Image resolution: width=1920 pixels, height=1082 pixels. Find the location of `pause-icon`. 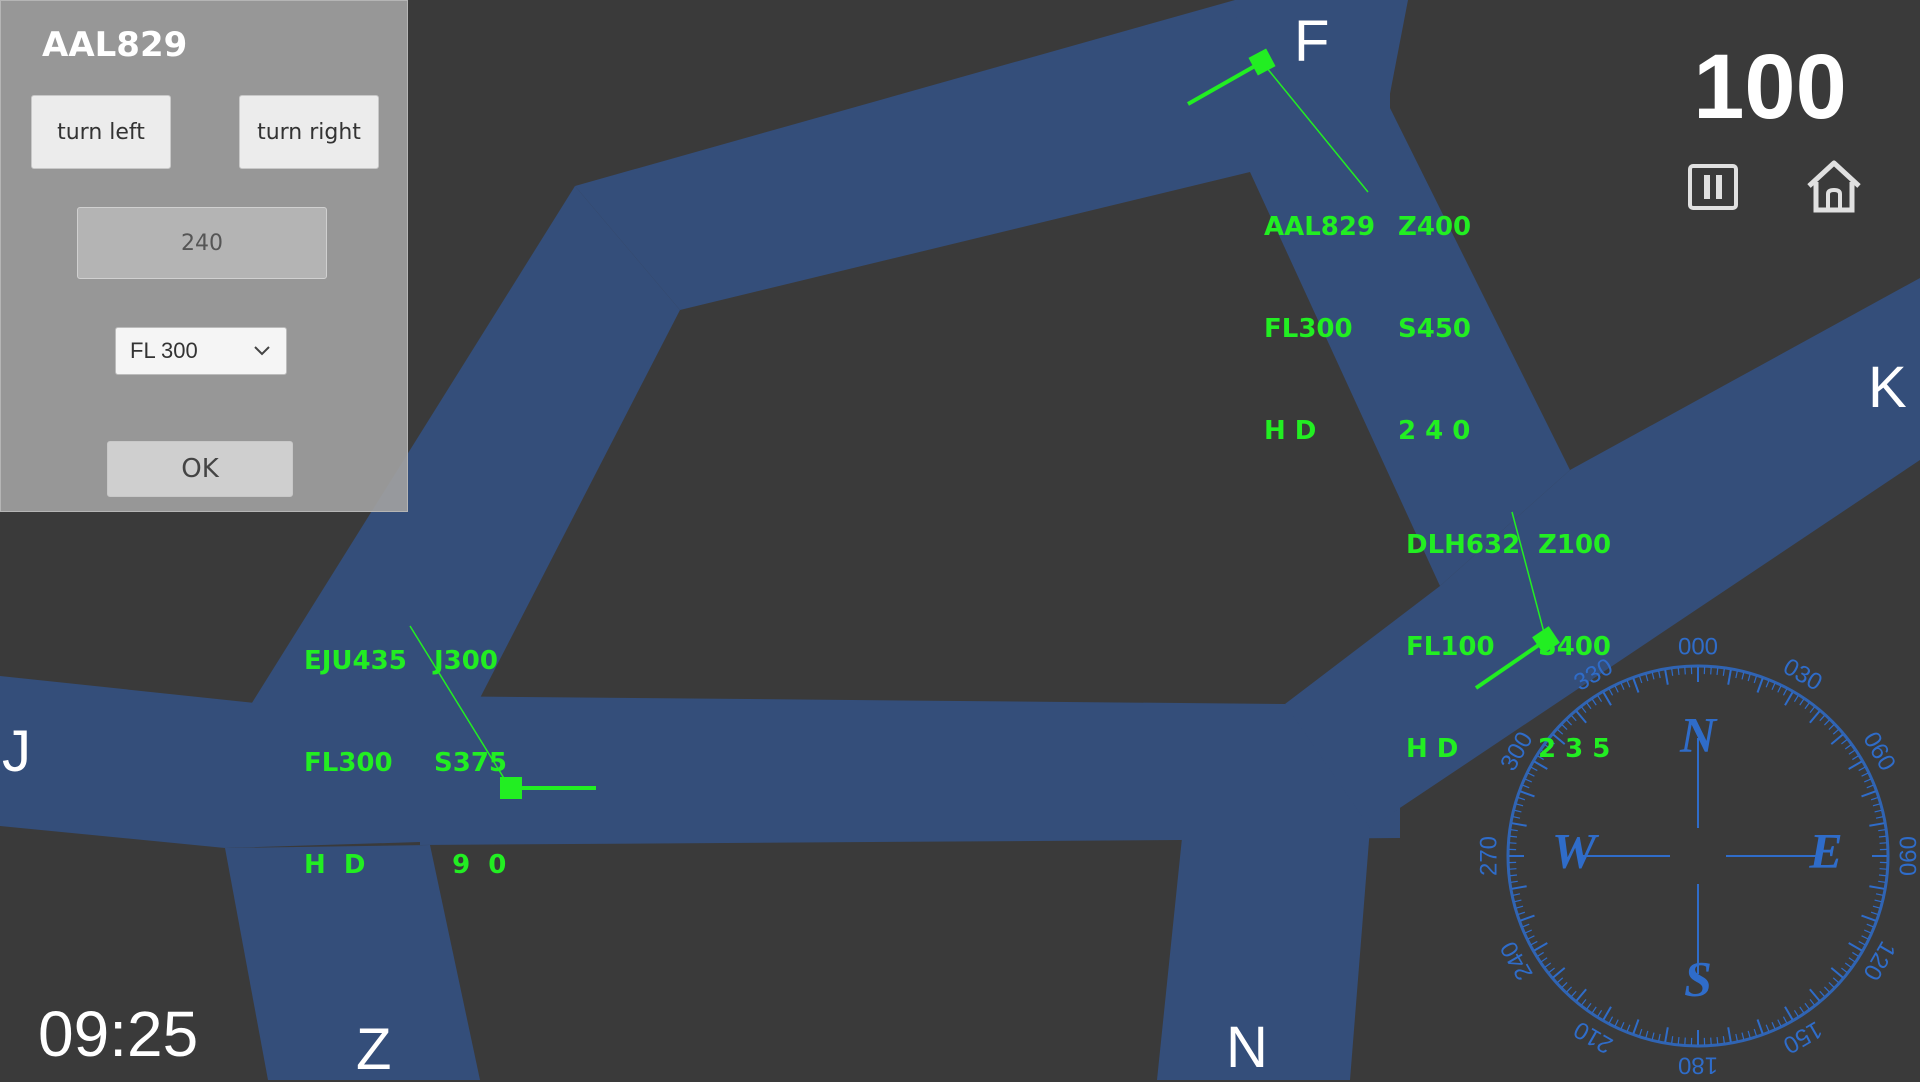

pause-icon is located at coordinates (1714, 188).